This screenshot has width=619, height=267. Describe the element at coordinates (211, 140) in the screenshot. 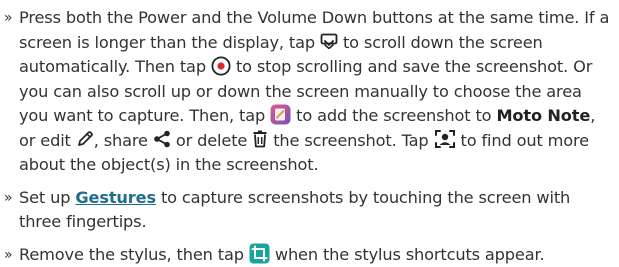

I see `item1-text-7: or delete` at that location.